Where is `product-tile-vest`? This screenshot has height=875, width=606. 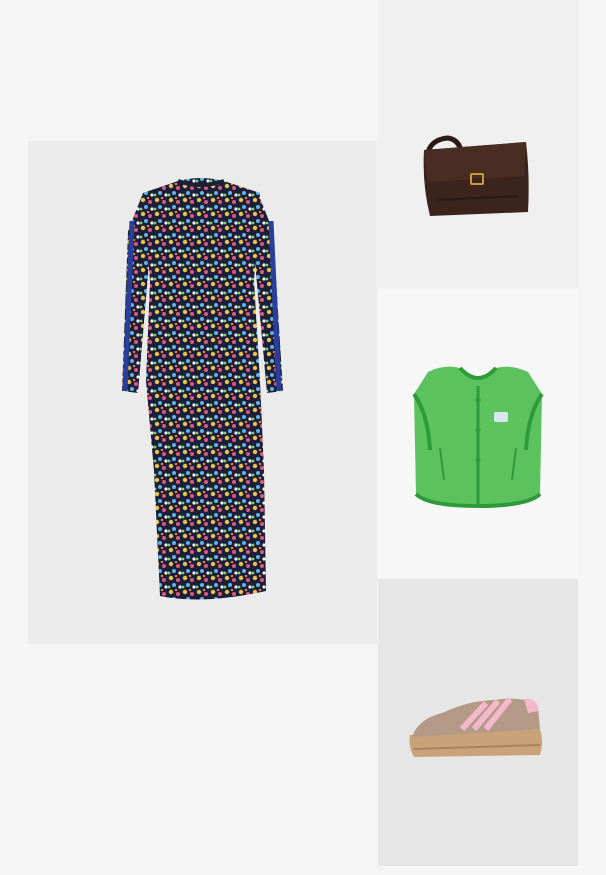 product-tile-vest is located at coordinates (478, 433).